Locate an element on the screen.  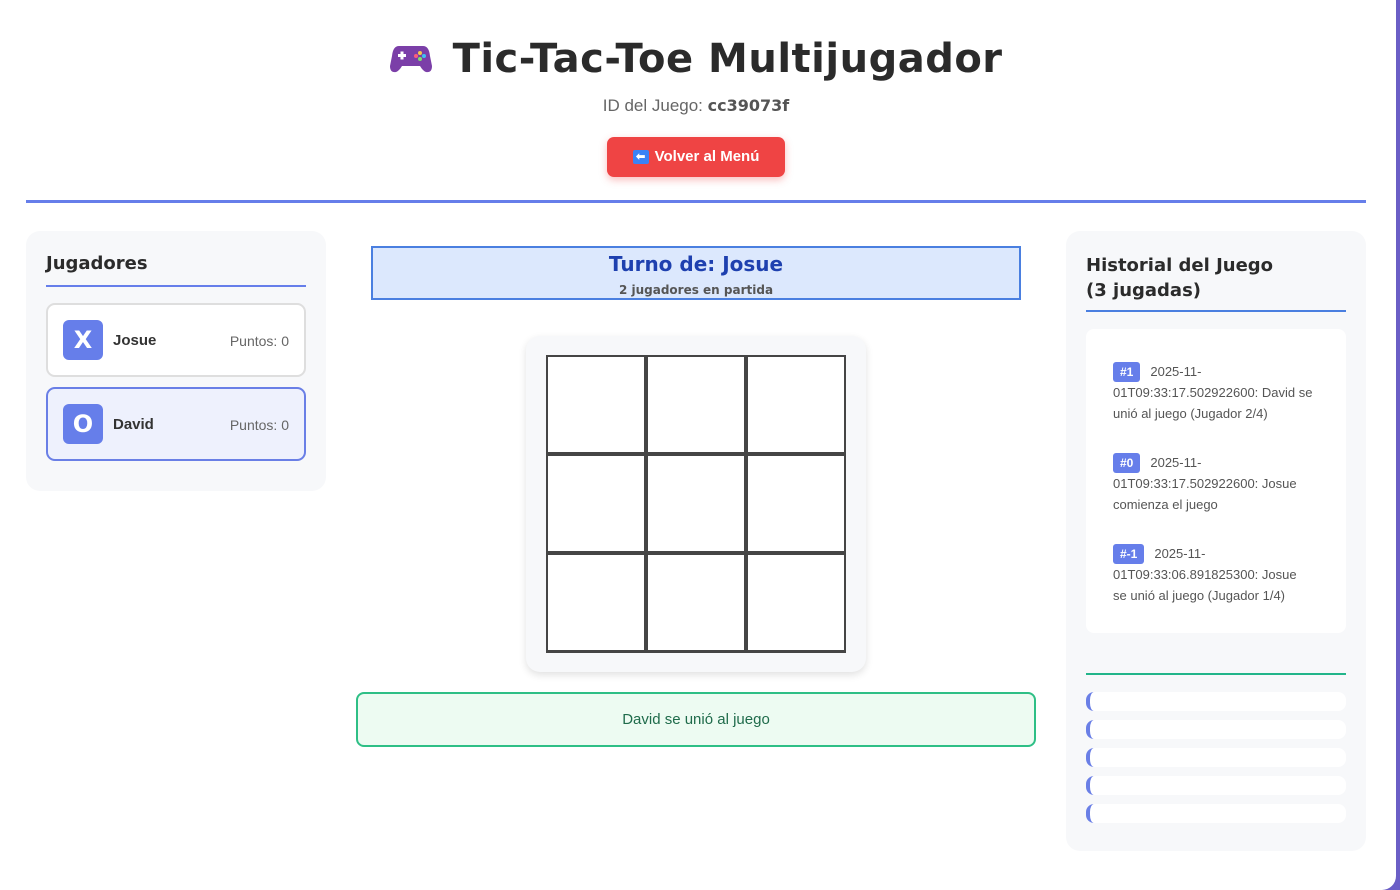
board-container is located at coordinates (696, 504).